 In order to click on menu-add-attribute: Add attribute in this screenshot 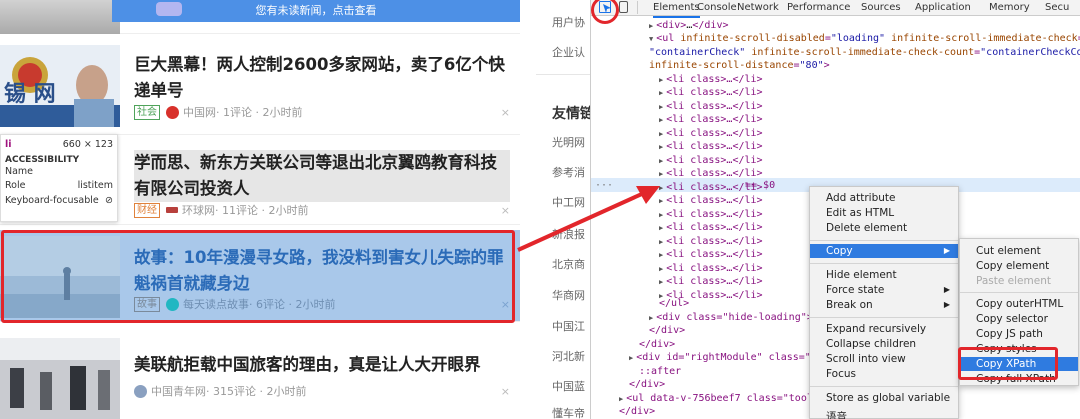, I will do `click(884, 198)`.